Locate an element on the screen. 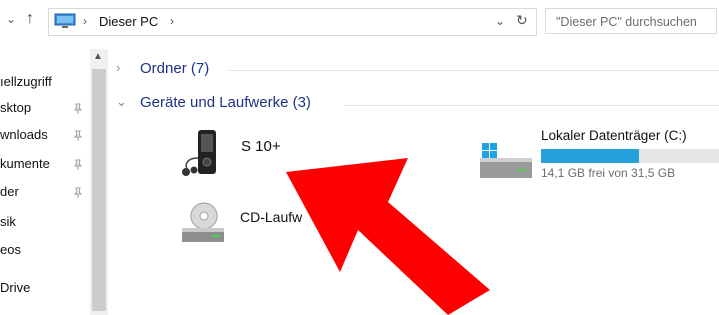 This screenshot has width=719, height=315. nav-item-desktop: sktop is located at coordinates (45, 110).